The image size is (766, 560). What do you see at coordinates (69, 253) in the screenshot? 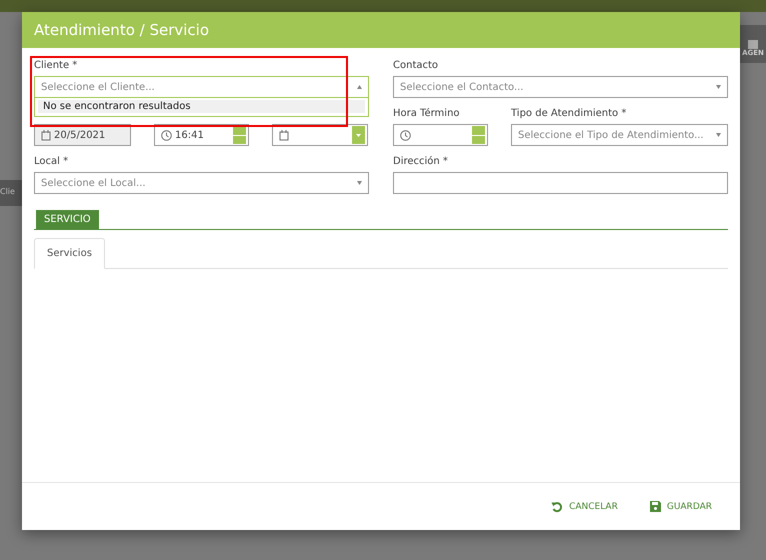
I see `tab: Servicios` at bounding box center [69, 253].